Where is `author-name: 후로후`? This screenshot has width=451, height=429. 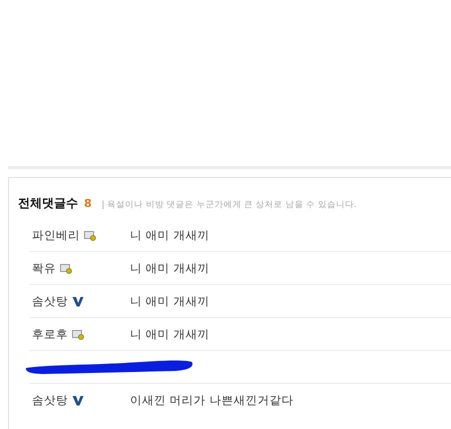
author-name: 후로후 is located at coordinates (50, 334).